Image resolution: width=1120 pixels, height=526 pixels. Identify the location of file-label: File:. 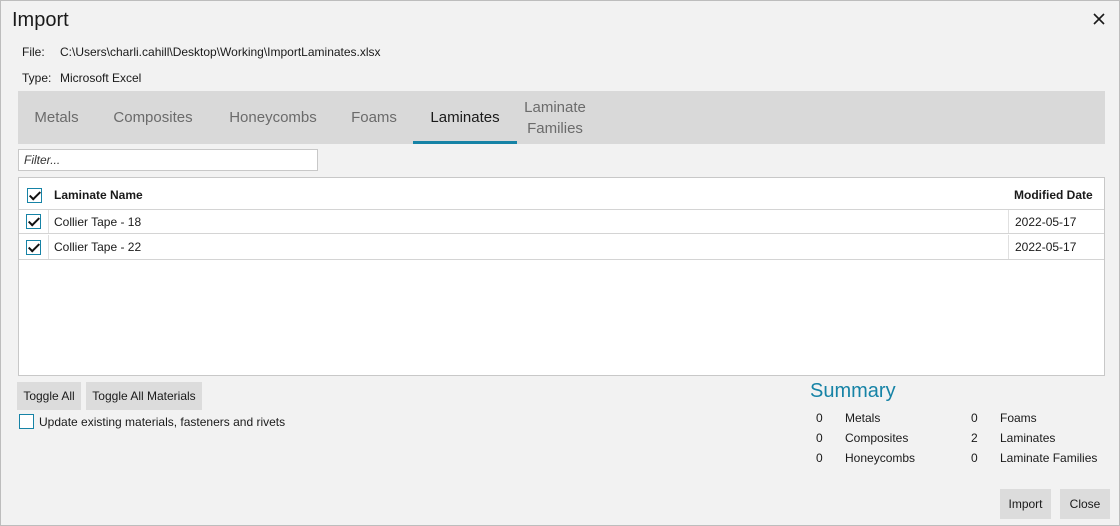
(33, 52).